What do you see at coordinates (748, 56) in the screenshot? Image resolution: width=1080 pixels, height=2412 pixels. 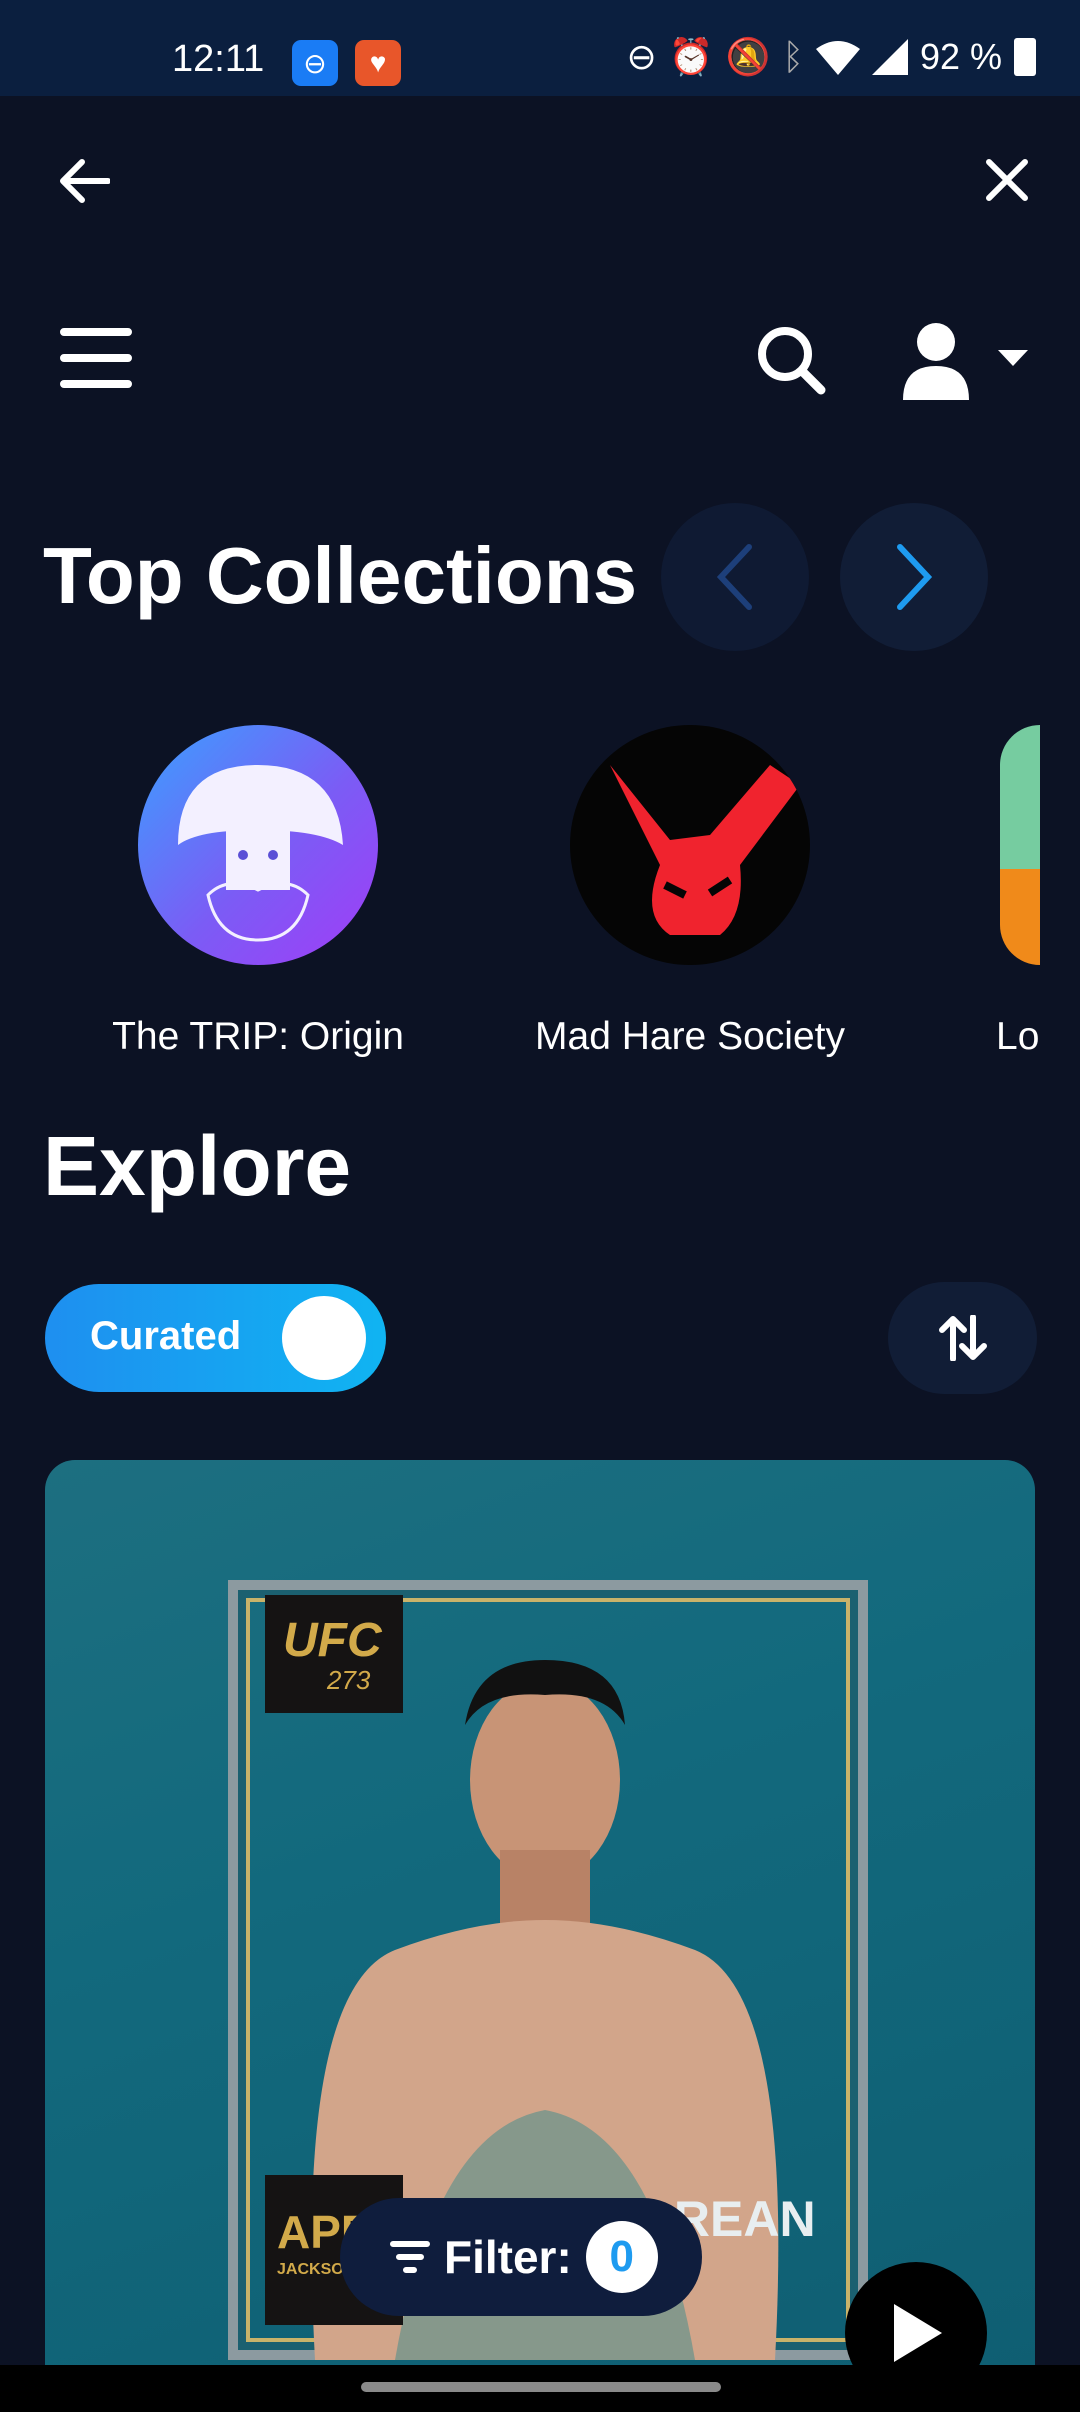 I see `bell-off-icon: 🔕` at bounding box center [748, 56].